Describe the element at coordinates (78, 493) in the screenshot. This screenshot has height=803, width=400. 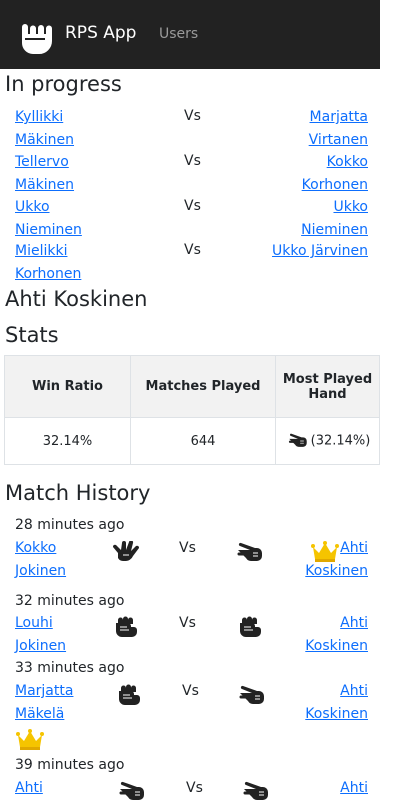
I see `match-history-heading: Match History` at that location.